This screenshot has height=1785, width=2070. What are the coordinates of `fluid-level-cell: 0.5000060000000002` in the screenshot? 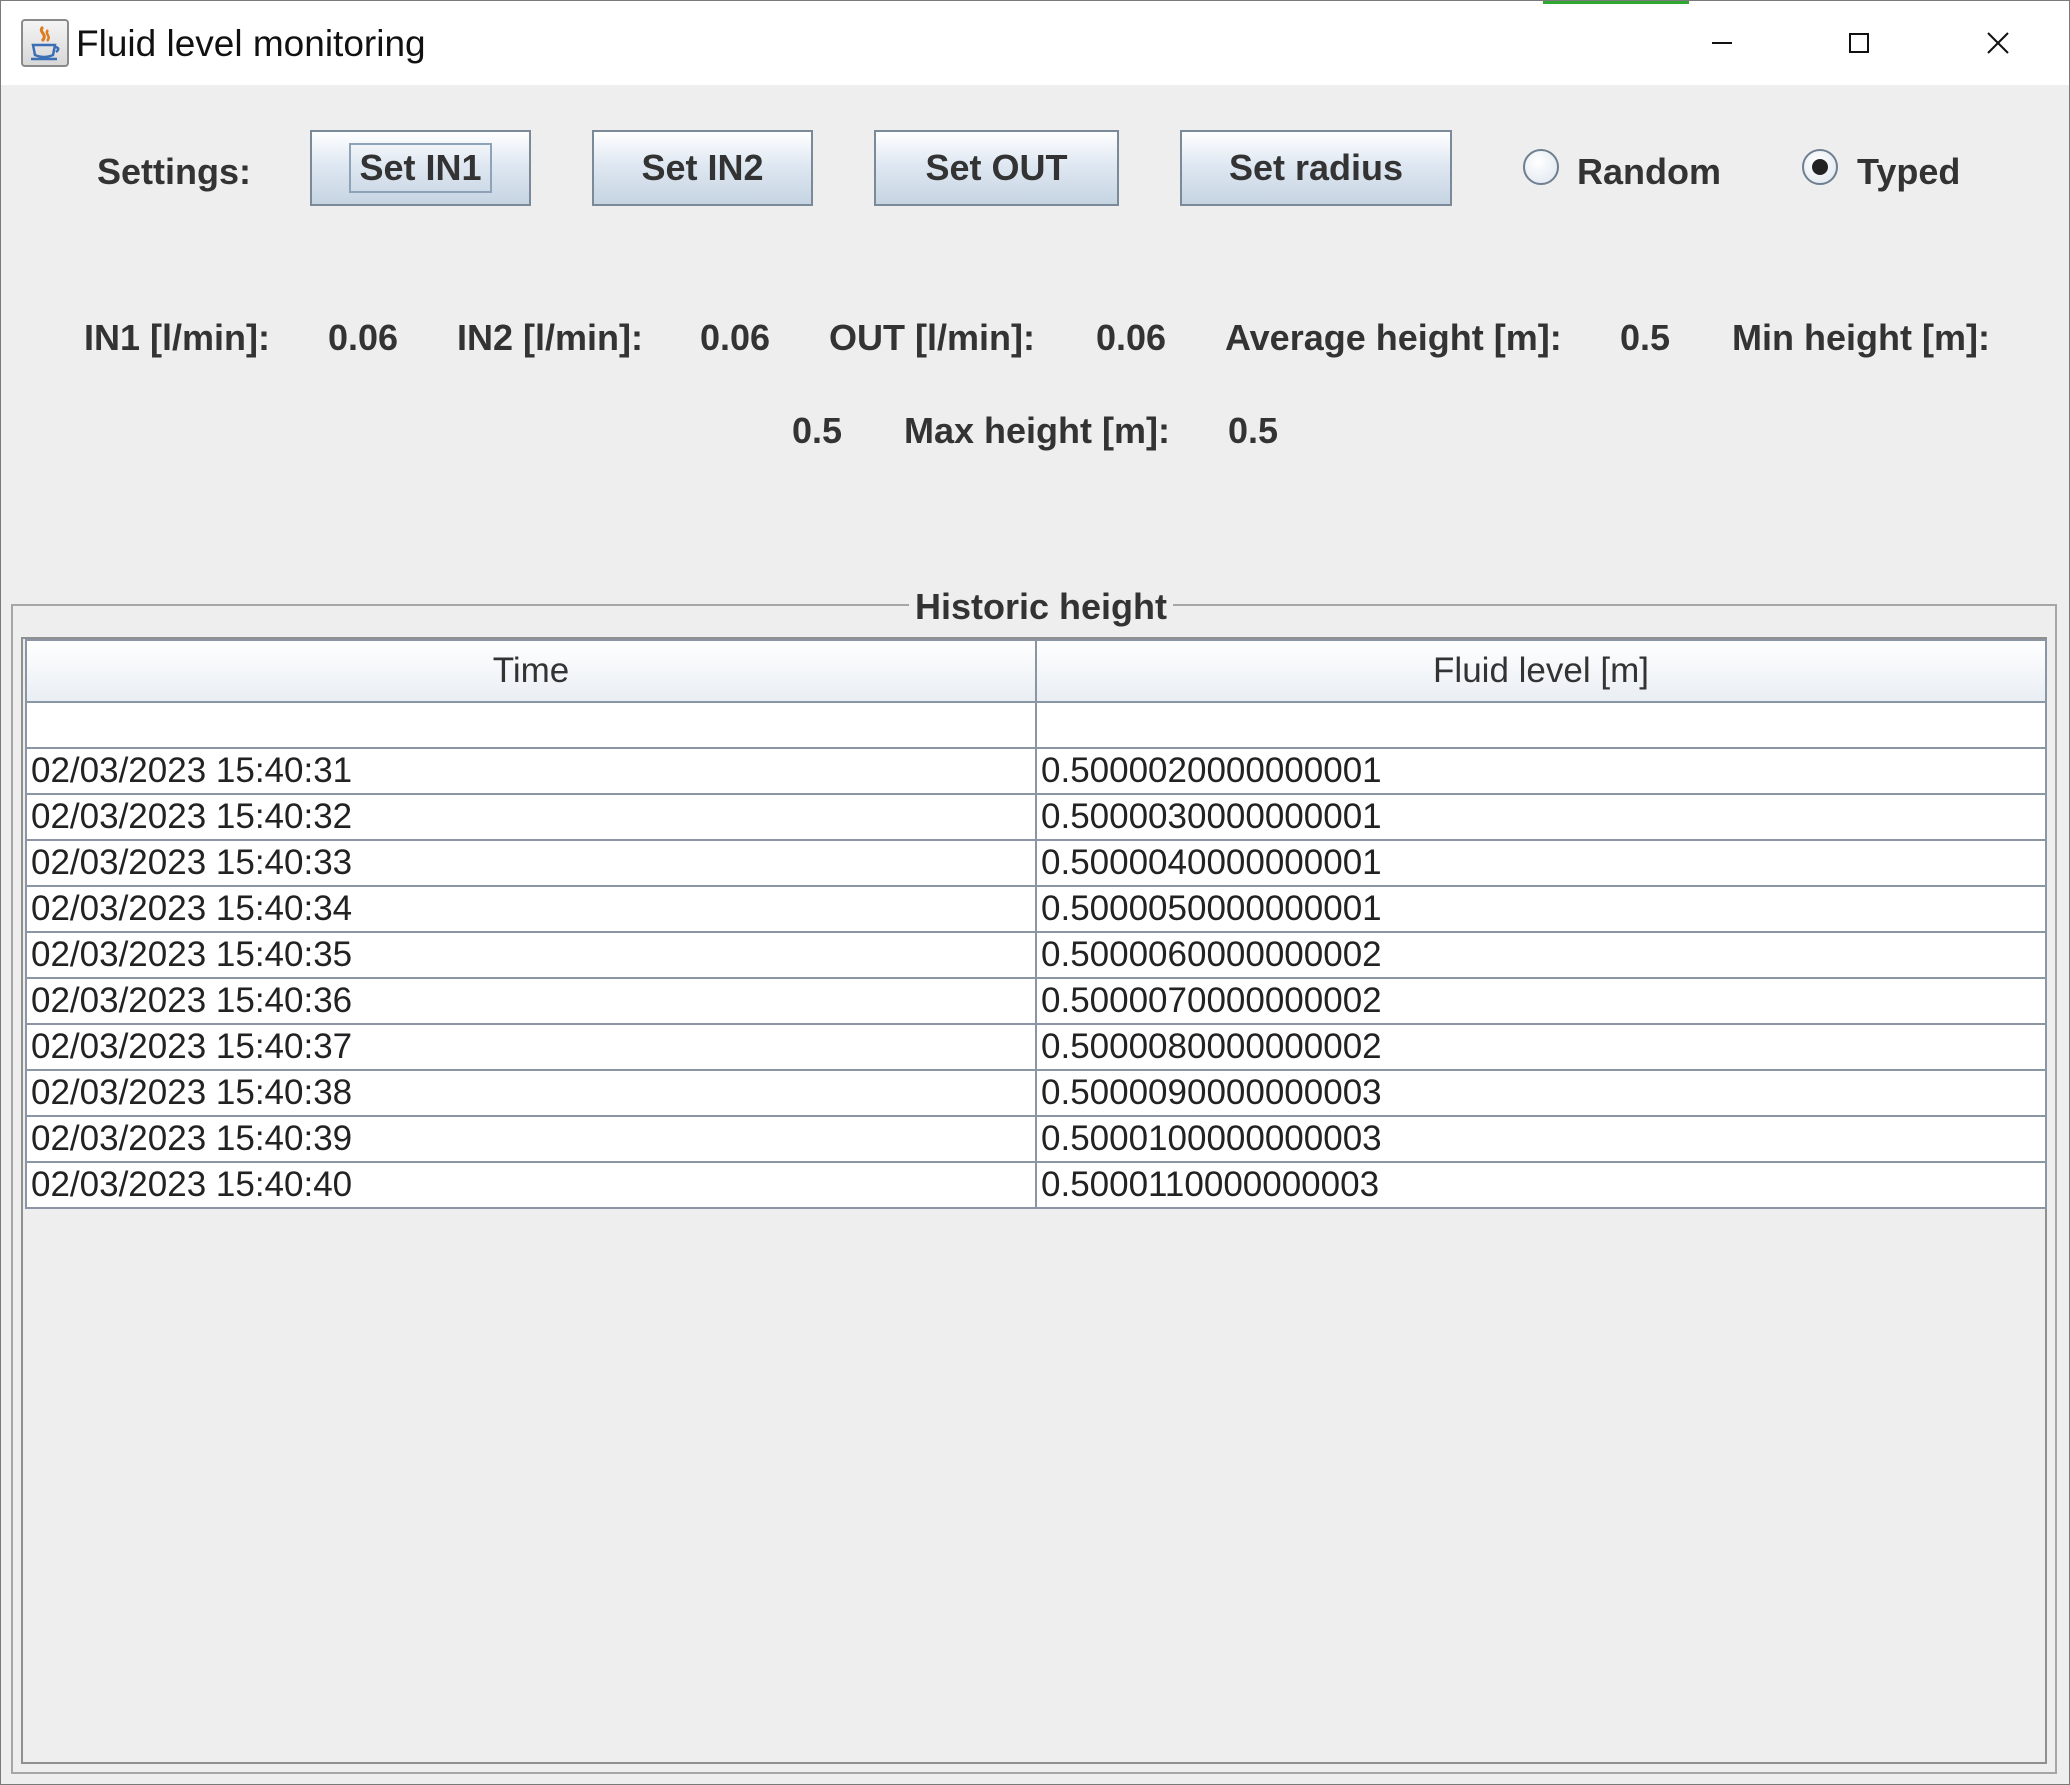 It's located at (1541, 955).